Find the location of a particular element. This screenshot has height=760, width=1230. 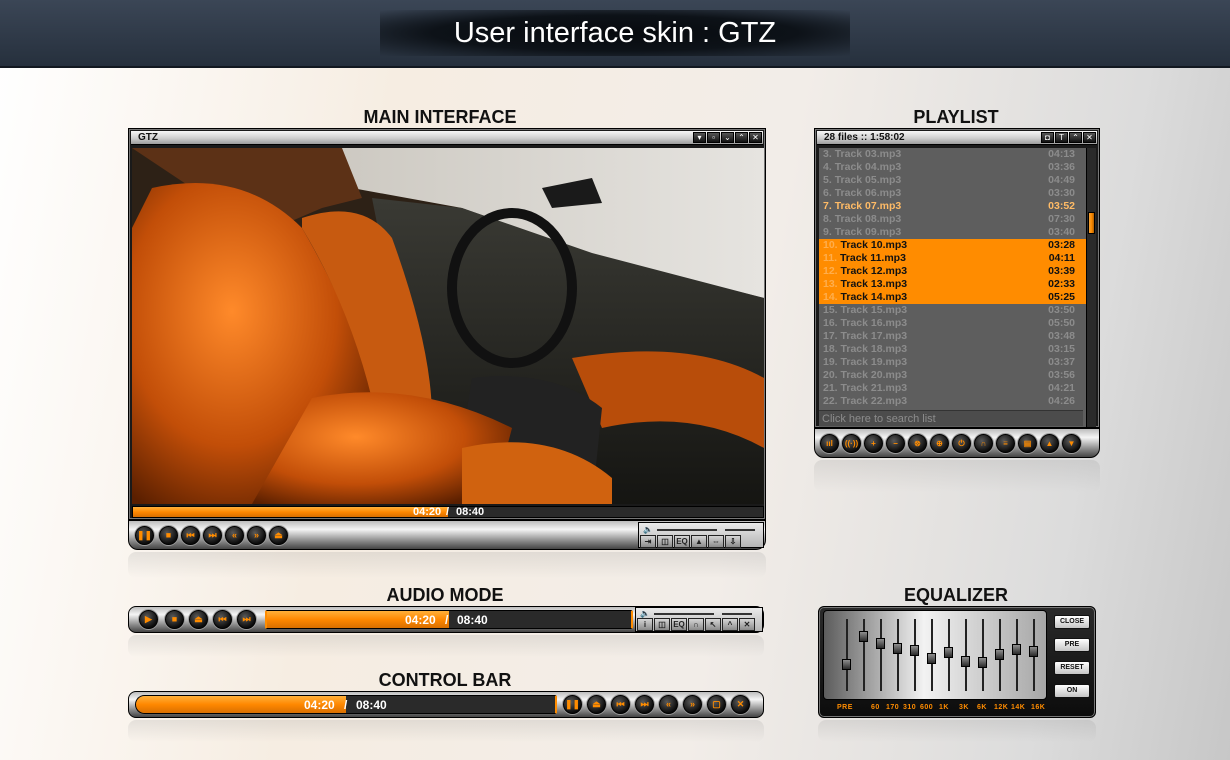

cb-next-button: ⏭ is located at coordinates (644, 704).